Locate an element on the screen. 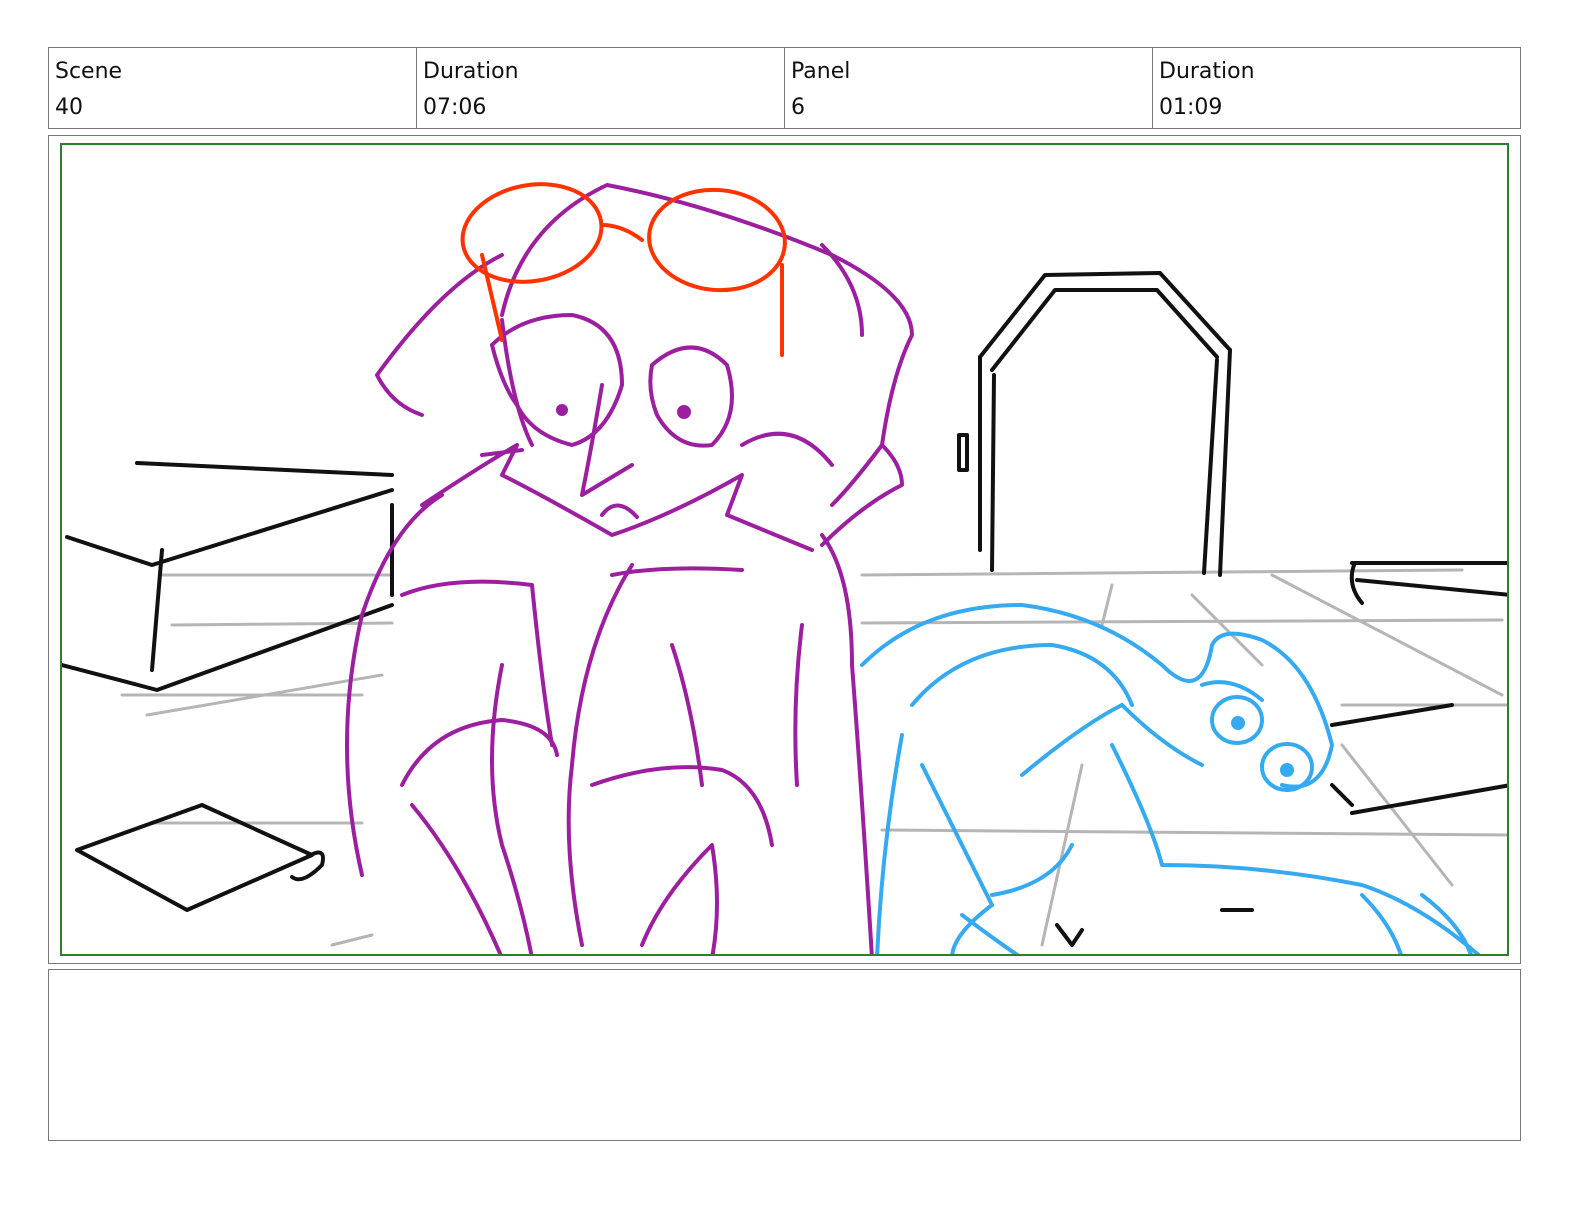  scene-value: 40 is located at coordinates (232, 108).